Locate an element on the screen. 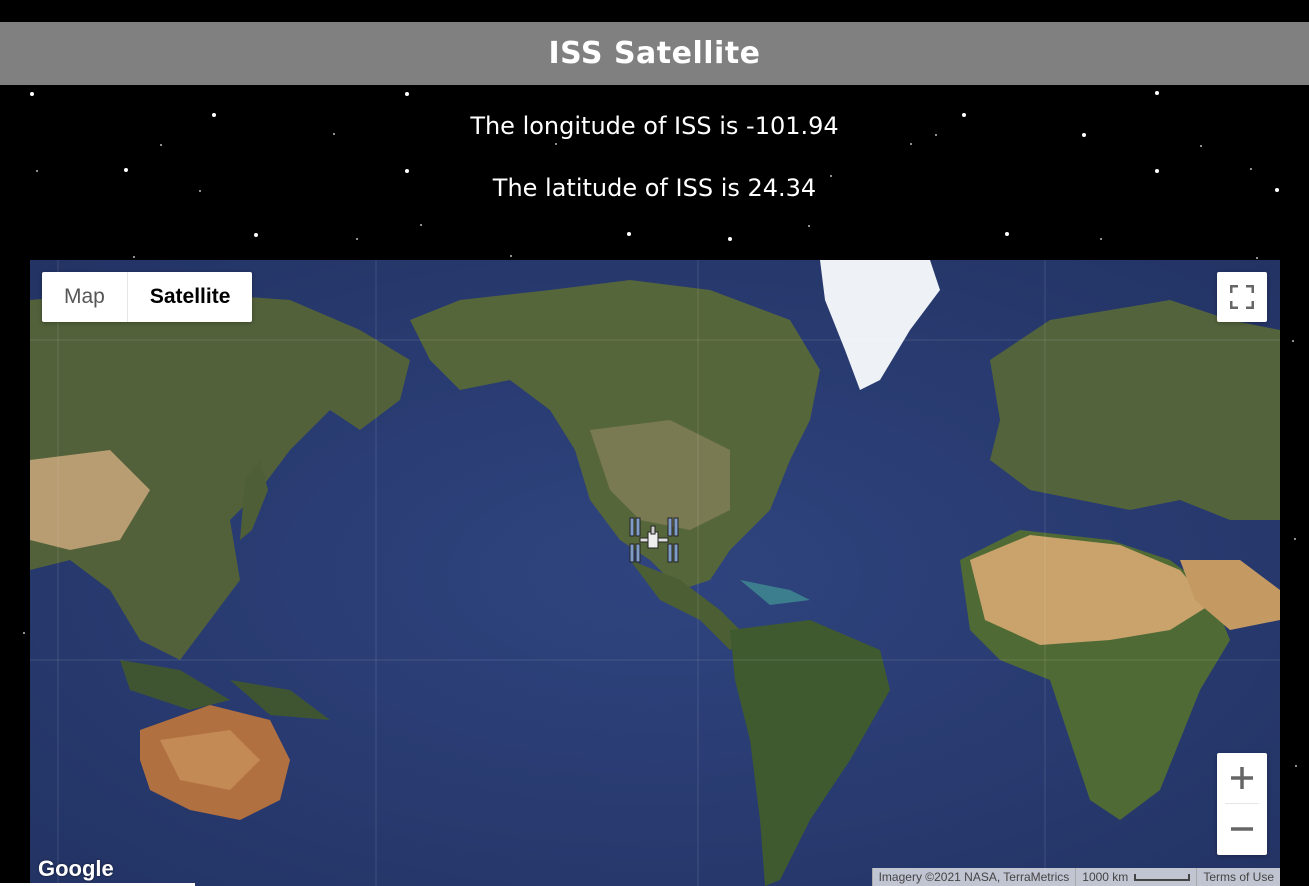 The width and height of the screenshot is (1309, 886). google-logo: Google is located at coordinates (76, 868).